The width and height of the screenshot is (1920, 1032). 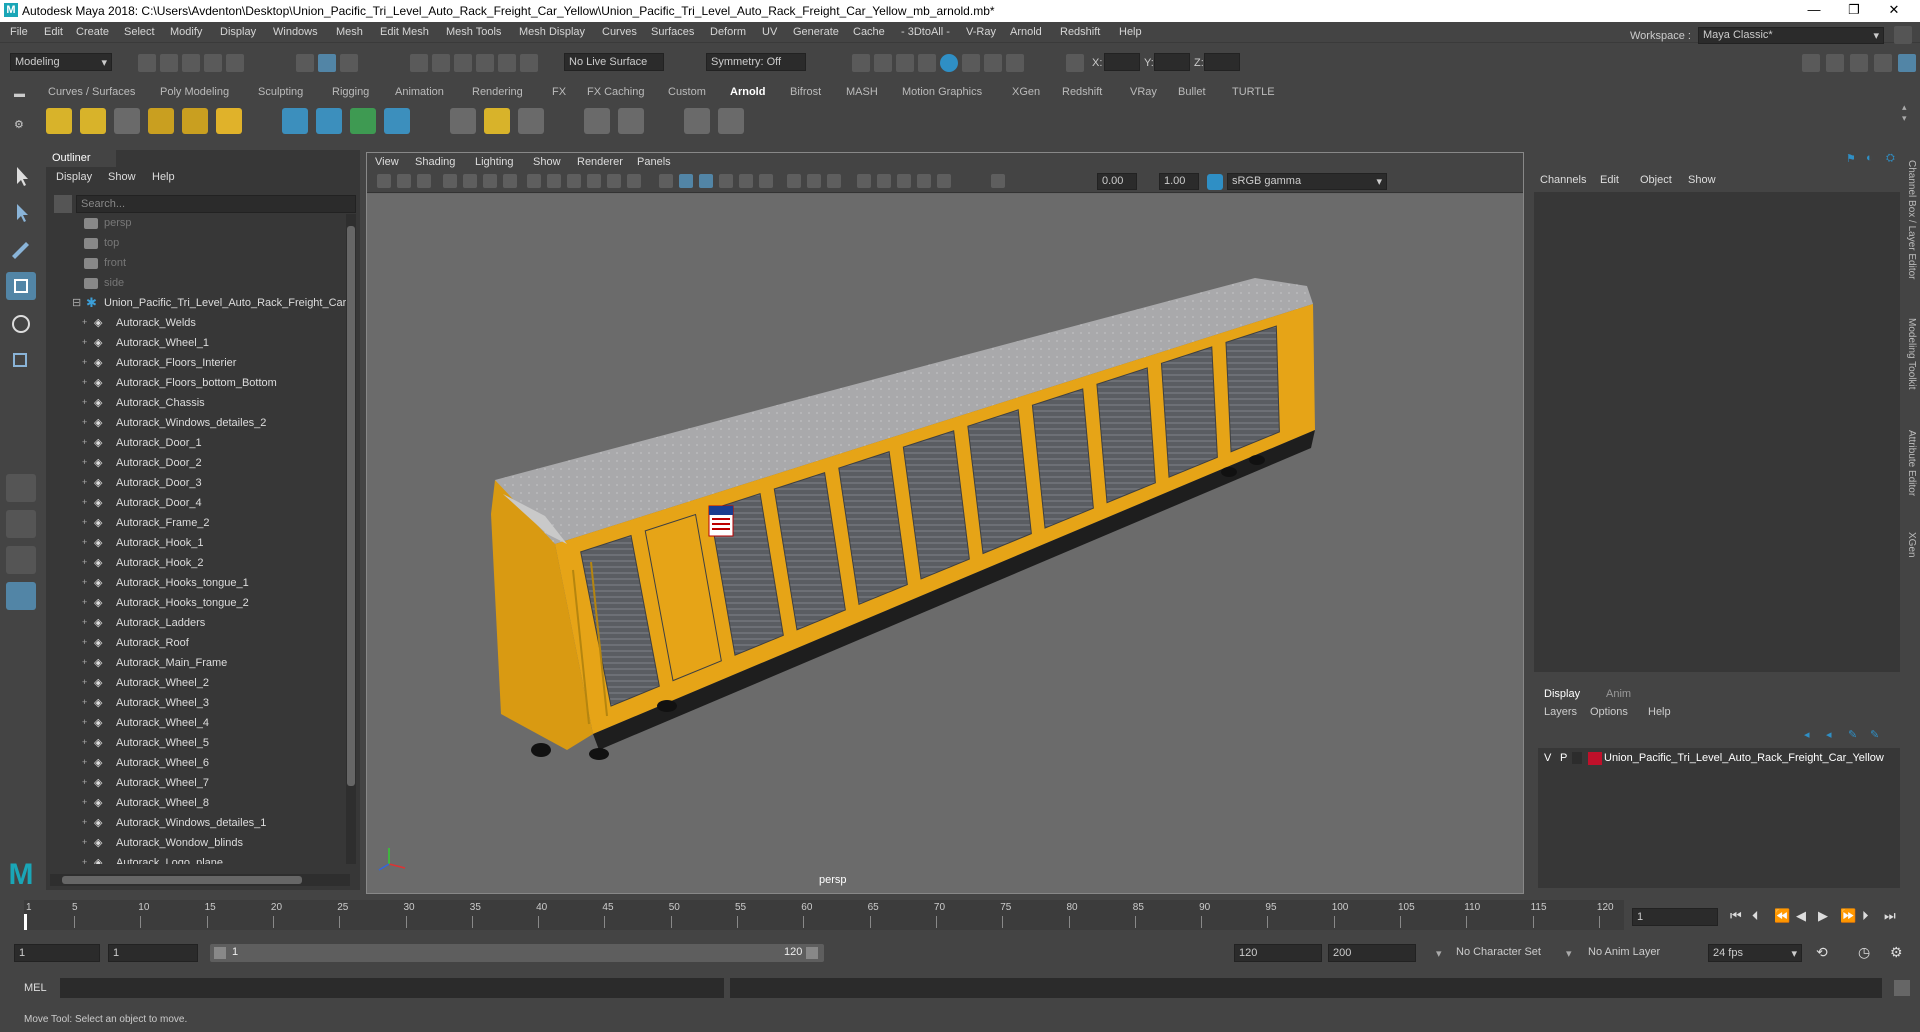 I want to click on outliner-mesh-item: + ◈ Autorack_Door_4, so click(x=196, y=504).